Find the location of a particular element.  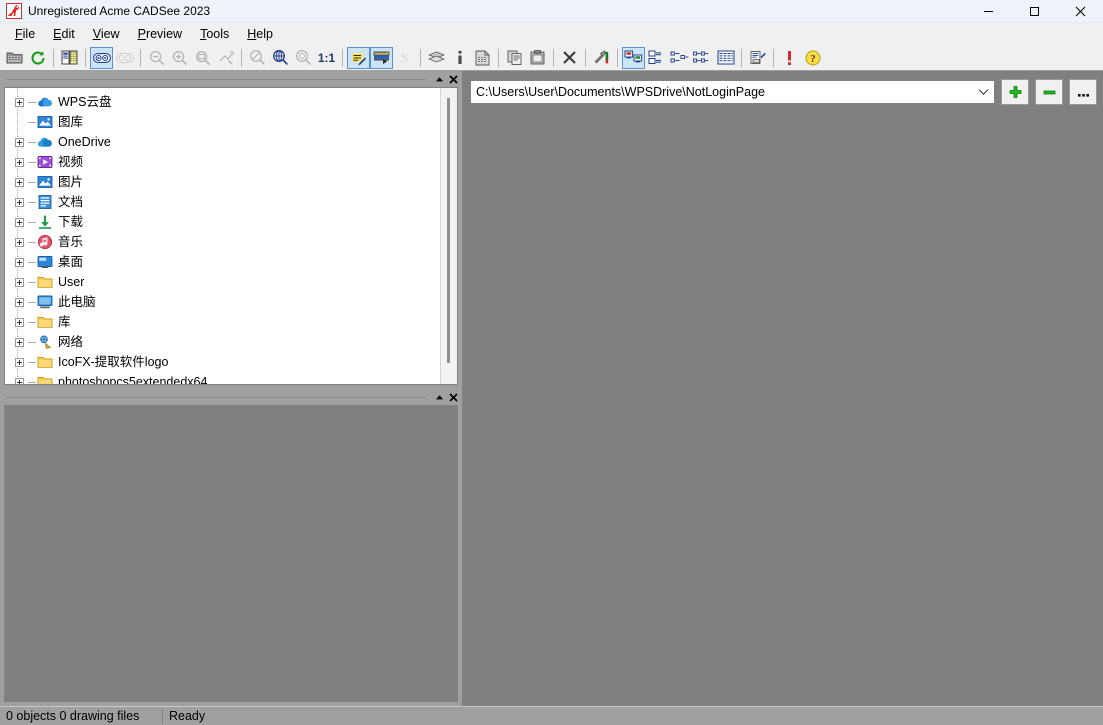

maximize-button is located at coordinates (1034, 11).